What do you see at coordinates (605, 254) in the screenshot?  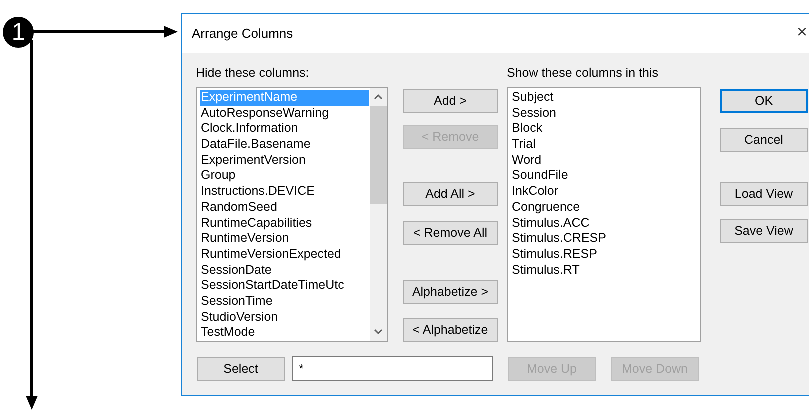 I see `list-item: Stimulus.RESP` at bounding box center [605, 254].